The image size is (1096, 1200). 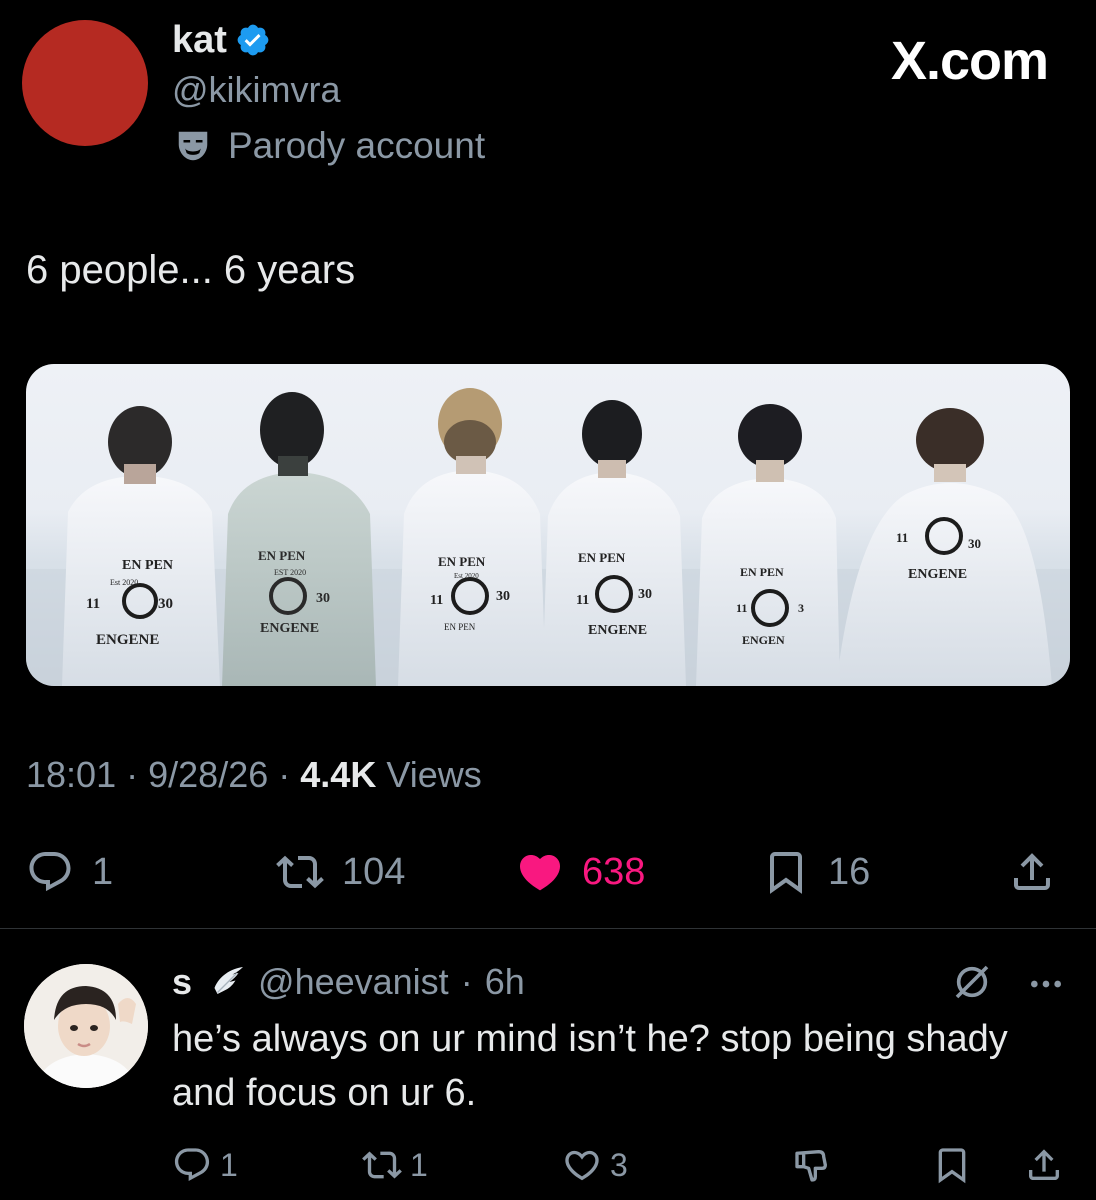 I want to click on bookmark-count: 16, so click(x=849, y=871).